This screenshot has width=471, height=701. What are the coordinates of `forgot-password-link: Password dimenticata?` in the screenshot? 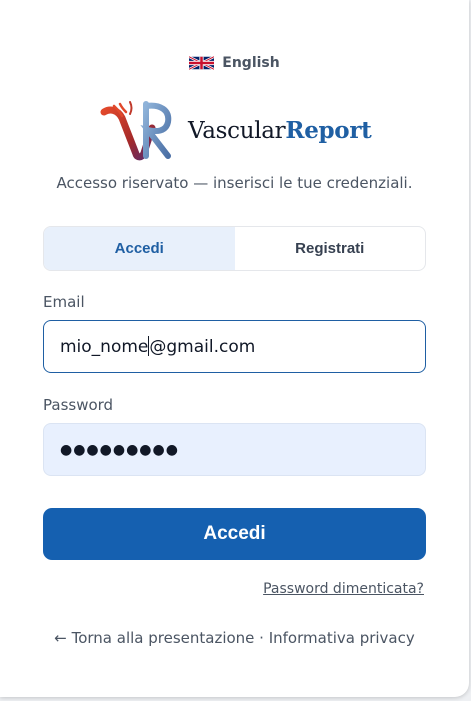 It's located at (343, 589).